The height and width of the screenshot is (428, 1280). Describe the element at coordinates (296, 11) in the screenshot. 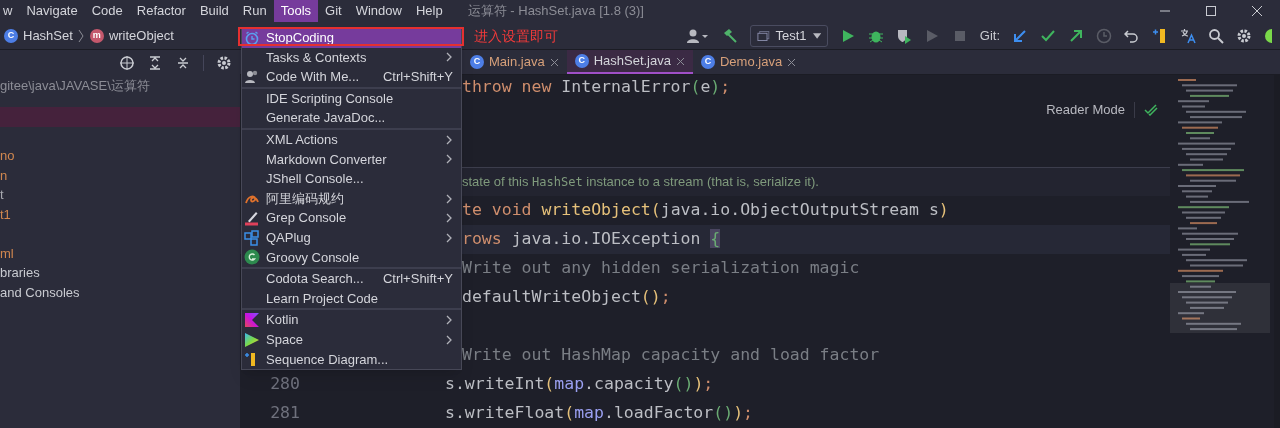

I see `menu-item: Tools` at that location.